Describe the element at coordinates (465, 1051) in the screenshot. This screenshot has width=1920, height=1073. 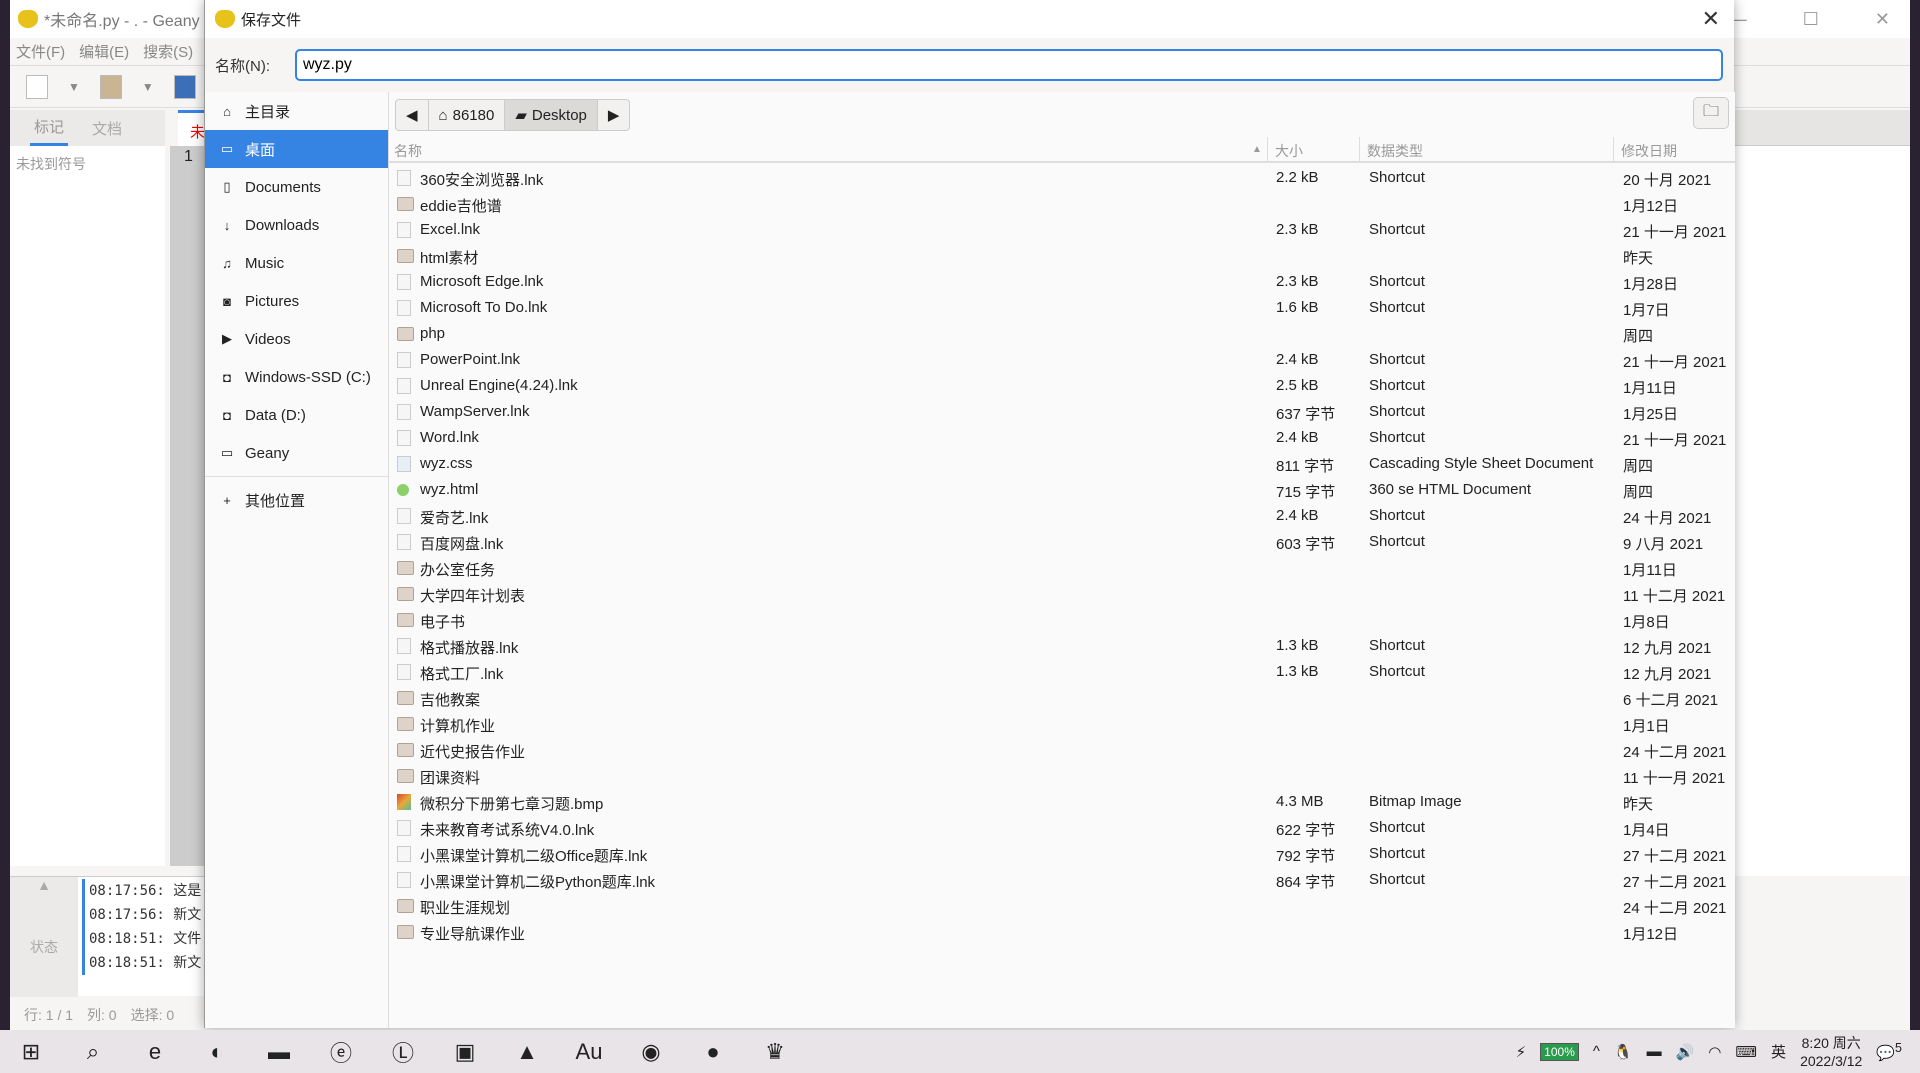
I see `wechat-work-icon: ▣` at that location.